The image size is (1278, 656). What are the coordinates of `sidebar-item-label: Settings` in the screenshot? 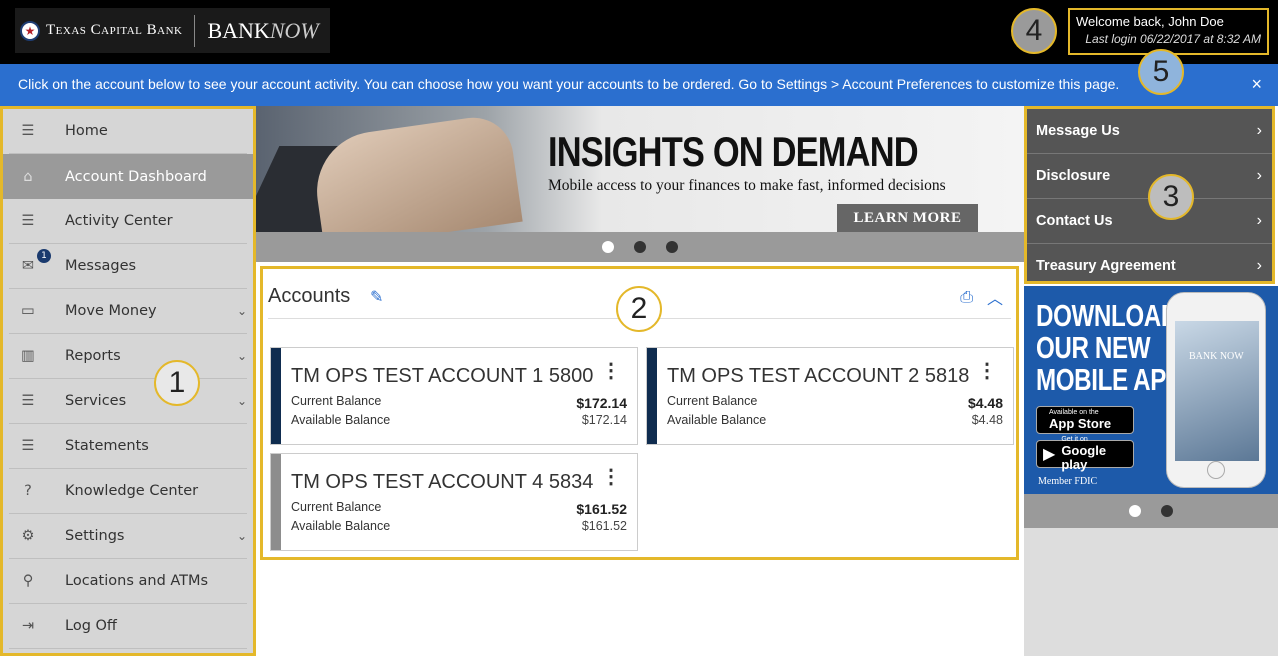 It's located at (95, 536).